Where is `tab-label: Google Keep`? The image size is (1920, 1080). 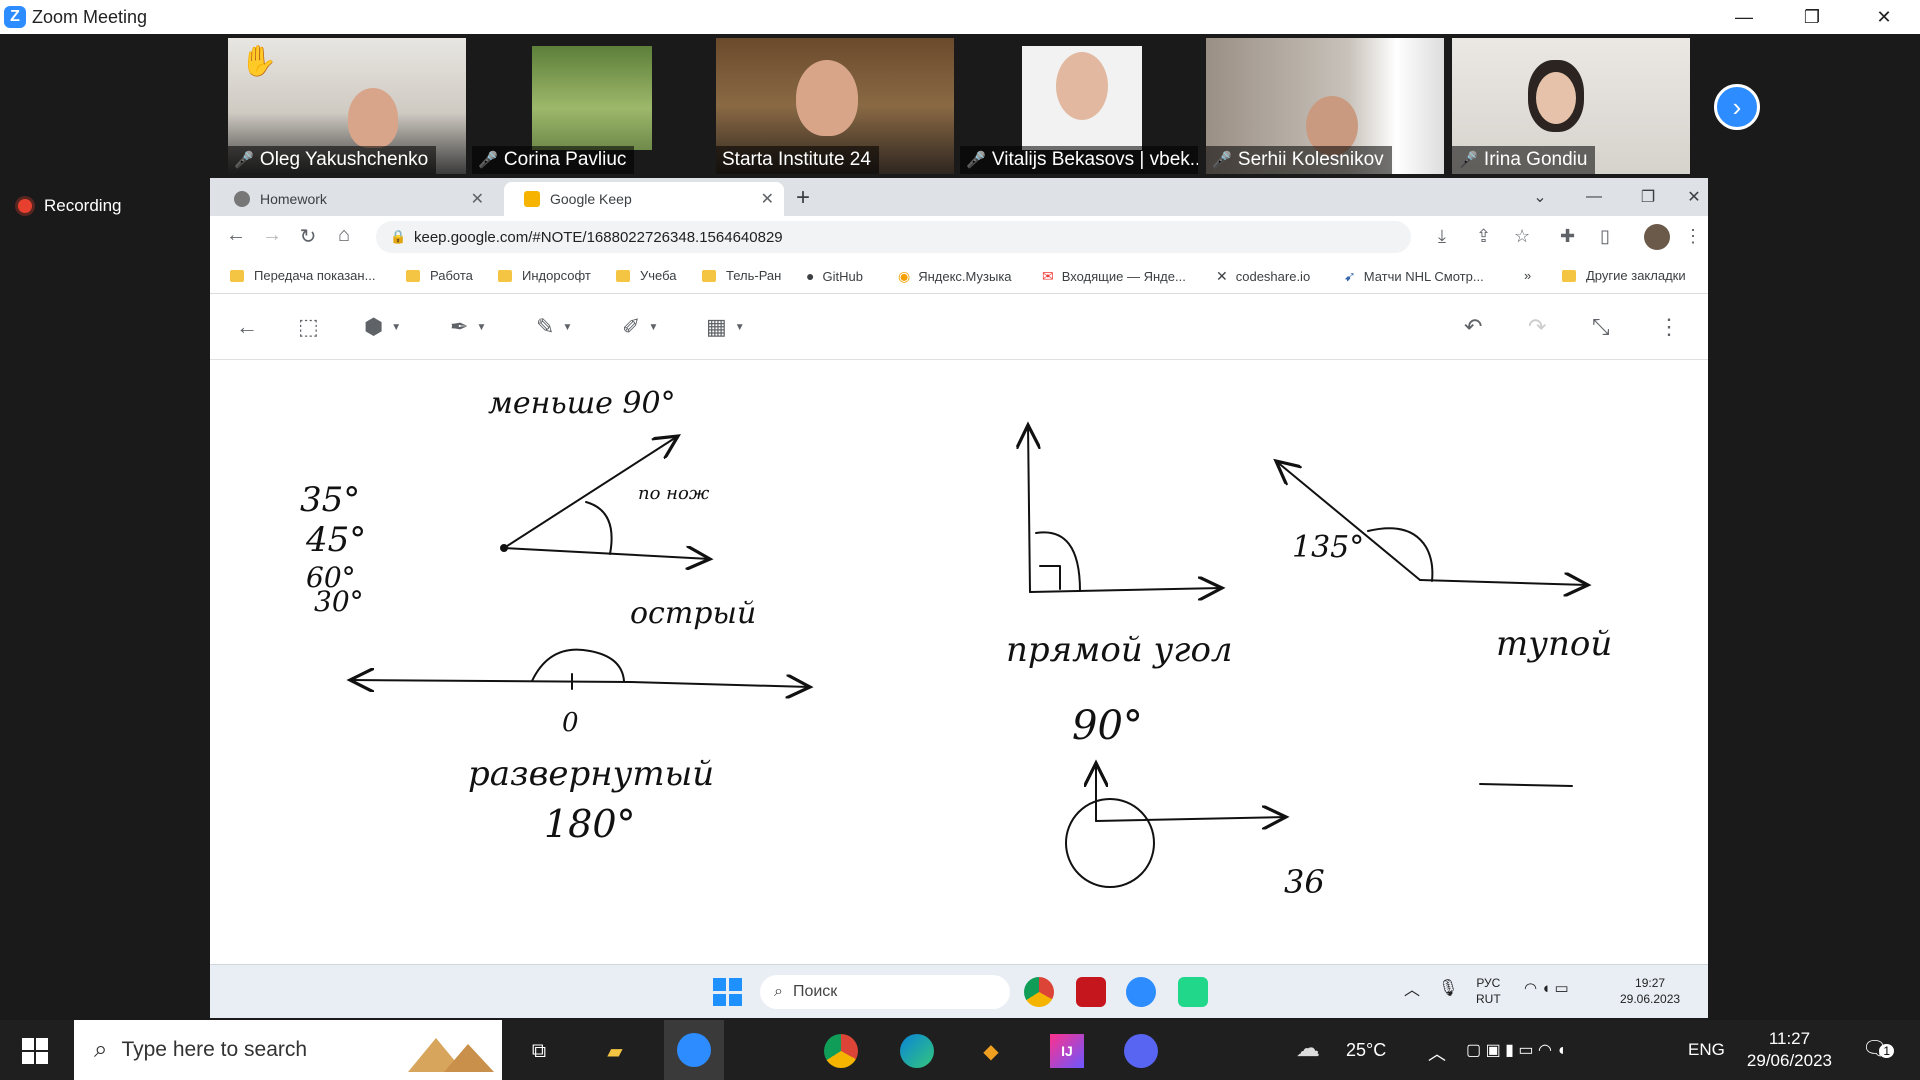
tab-label: Google Keep is located at coordinates (591, 199).